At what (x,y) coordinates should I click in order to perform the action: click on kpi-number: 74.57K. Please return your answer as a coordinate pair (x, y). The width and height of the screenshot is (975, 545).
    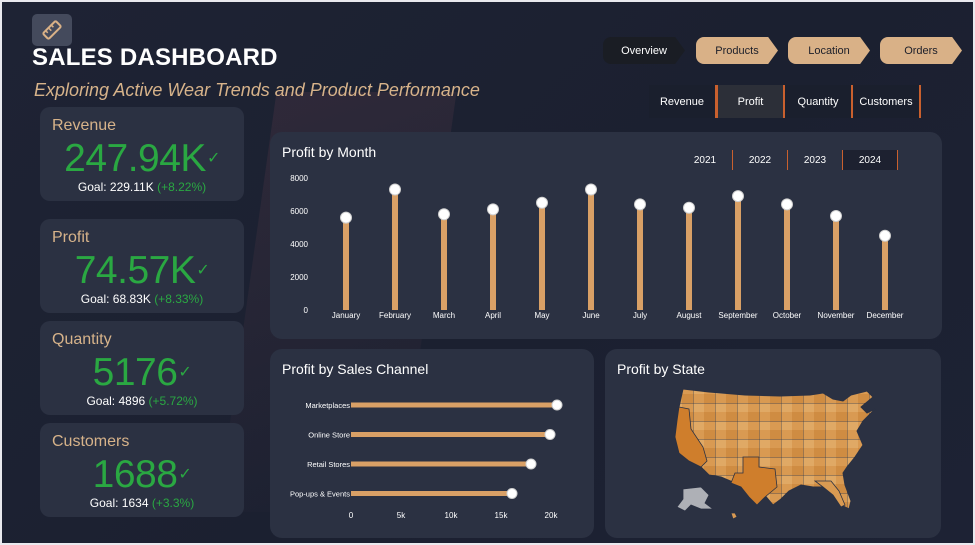
    Looking at the image, I should click on (135, 270).